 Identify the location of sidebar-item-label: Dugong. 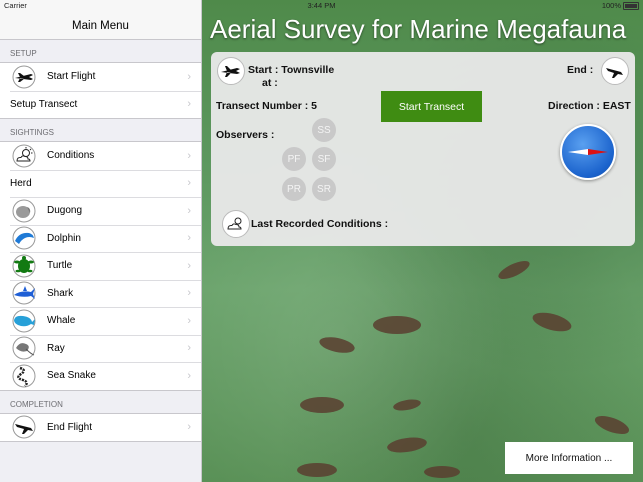
(65, 211).